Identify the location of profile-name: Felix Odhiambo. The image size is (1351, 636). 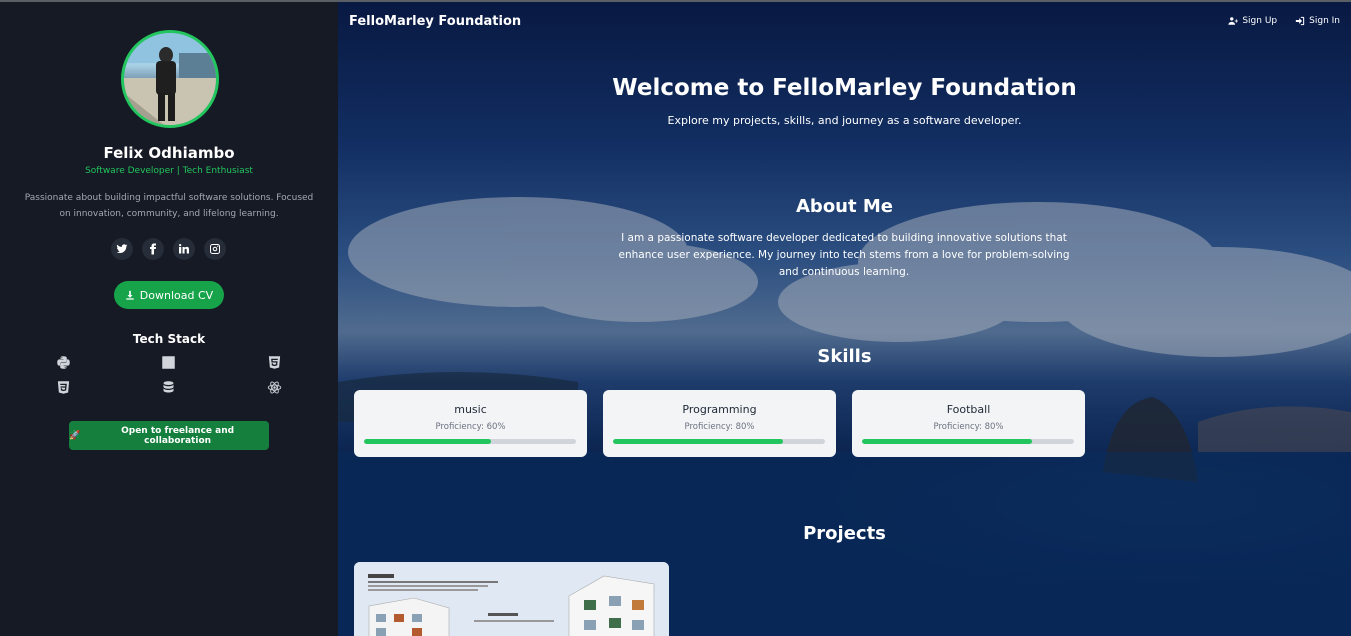
(169, 153).